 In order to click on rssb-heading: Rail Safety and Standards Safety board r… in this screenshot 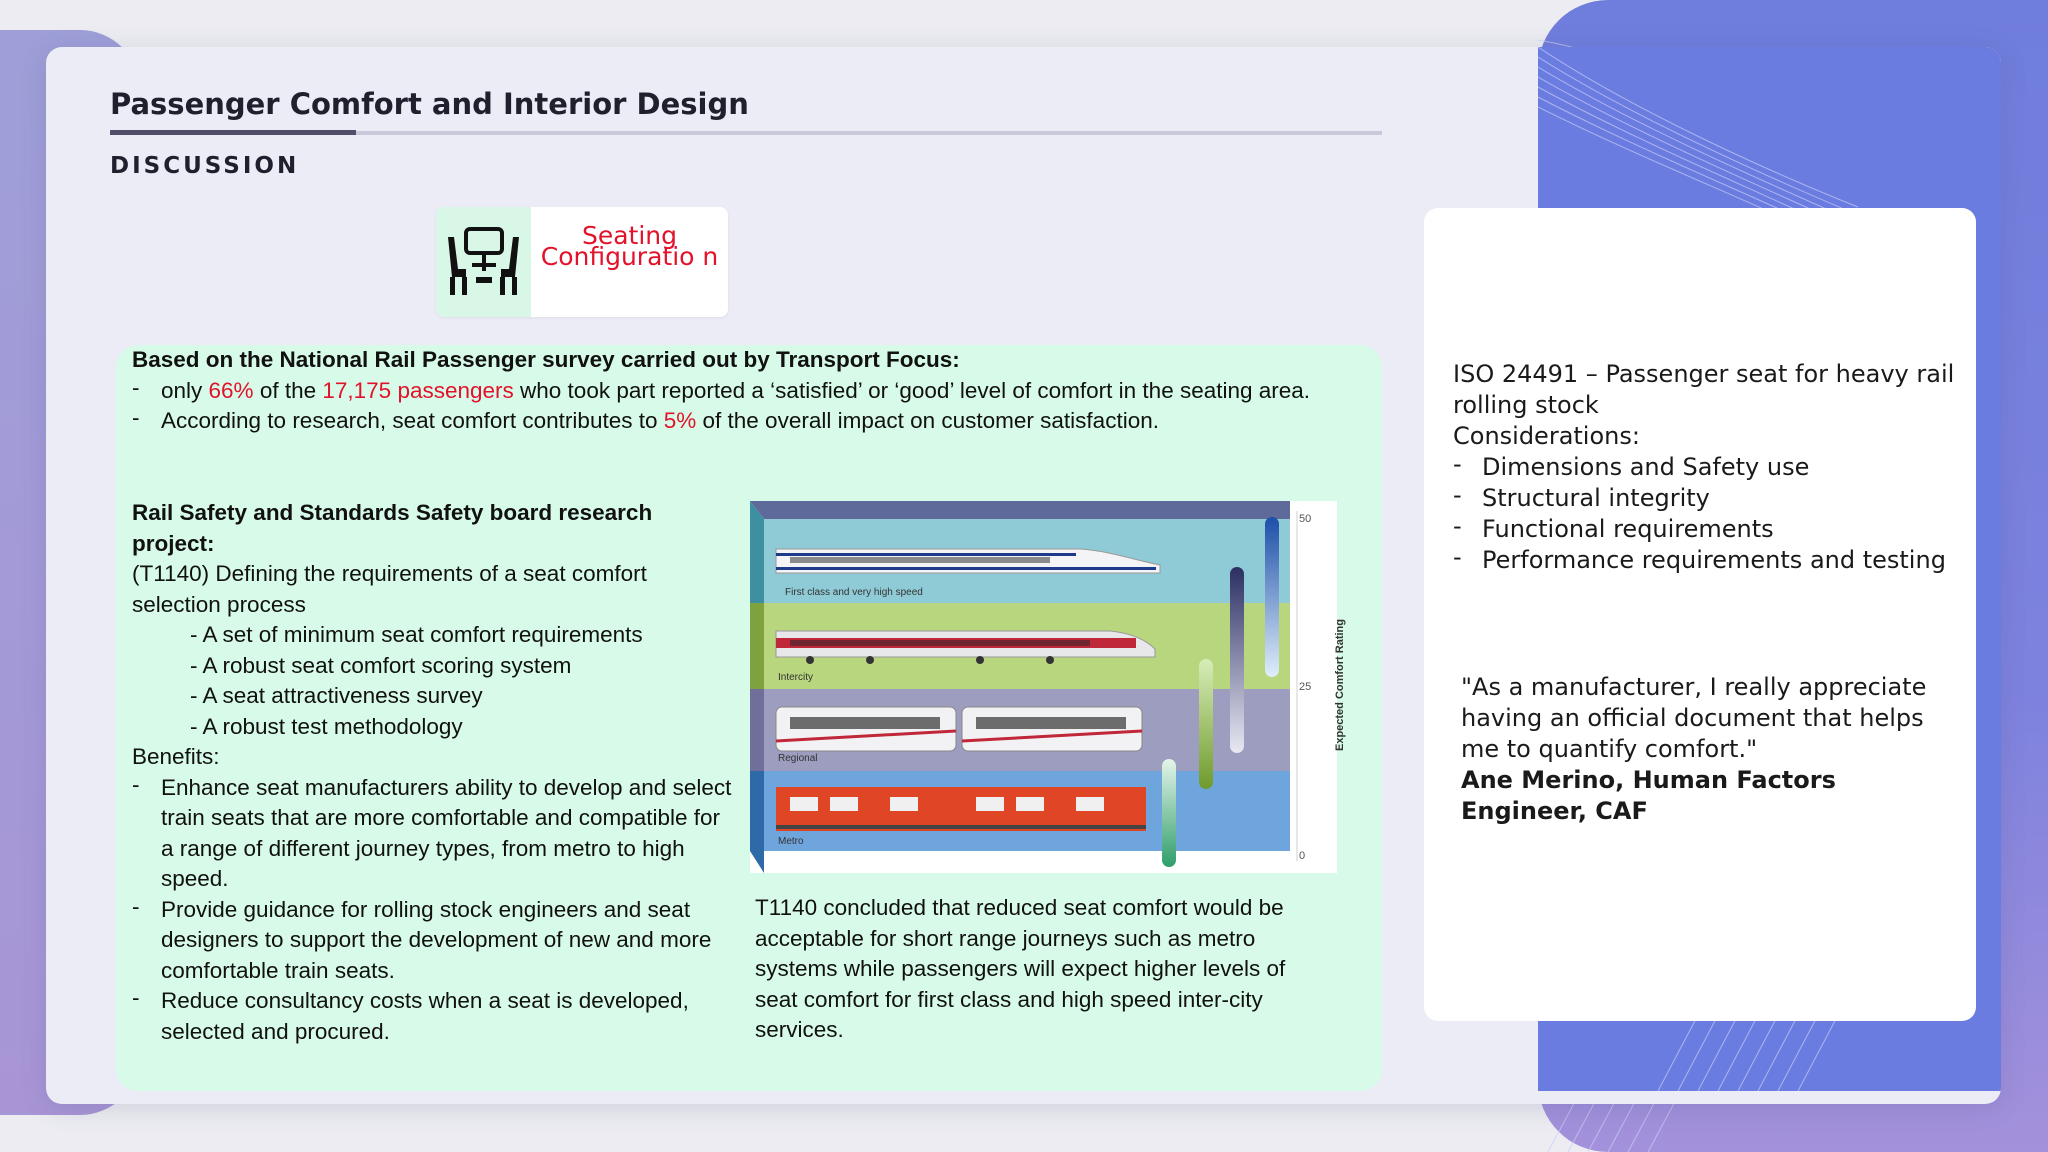, I will do `click(392, 528)`.